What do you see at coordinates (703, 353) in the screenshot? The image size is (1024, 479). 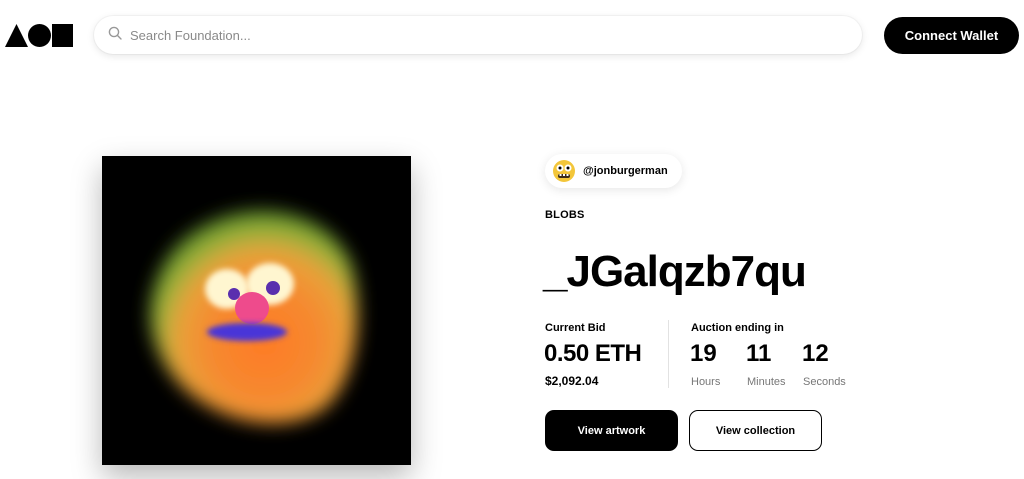 I see `countdown-hours: 19` at bounding box center [703, 353].